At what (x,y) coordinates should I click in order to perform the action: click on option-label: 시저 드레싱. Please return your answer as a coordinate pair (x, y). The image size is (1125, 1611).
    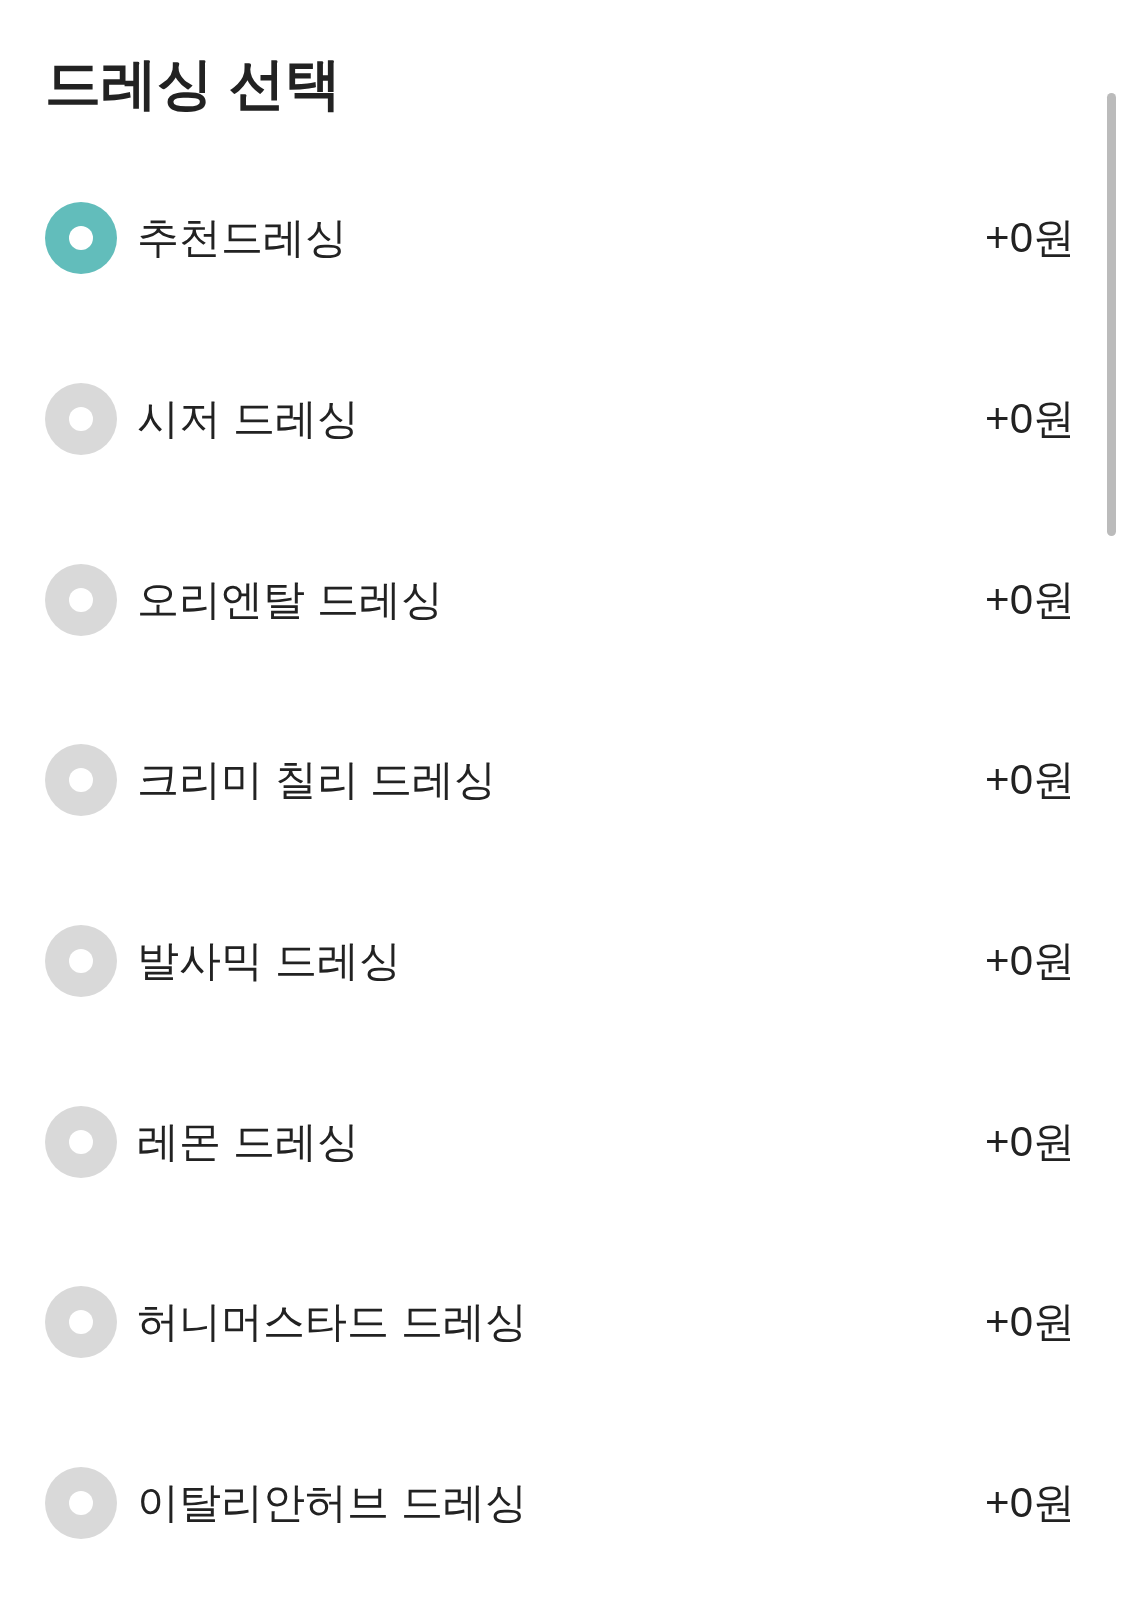
    Looking at the image, I should click on (248, 419).